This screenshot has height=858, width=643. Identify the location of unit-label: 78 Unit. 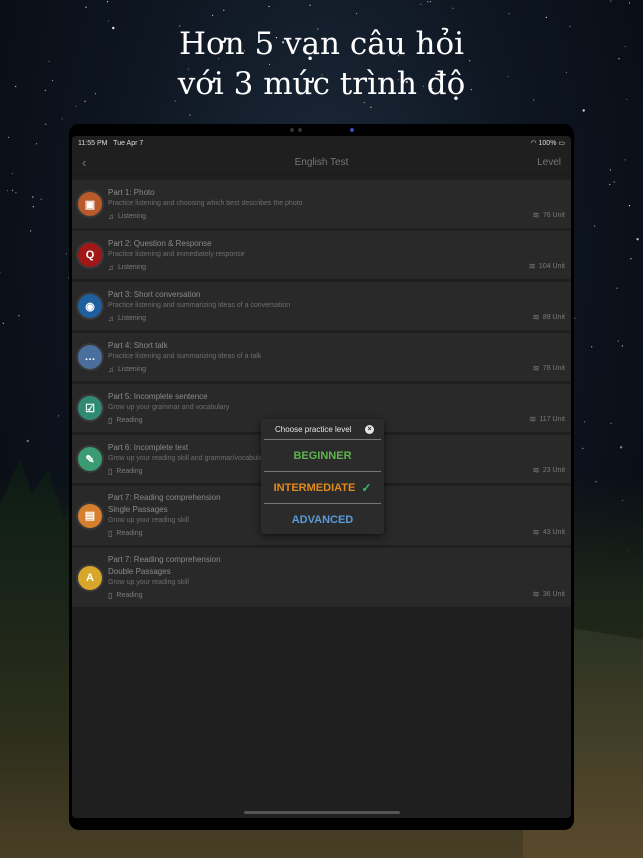
(553, 368).